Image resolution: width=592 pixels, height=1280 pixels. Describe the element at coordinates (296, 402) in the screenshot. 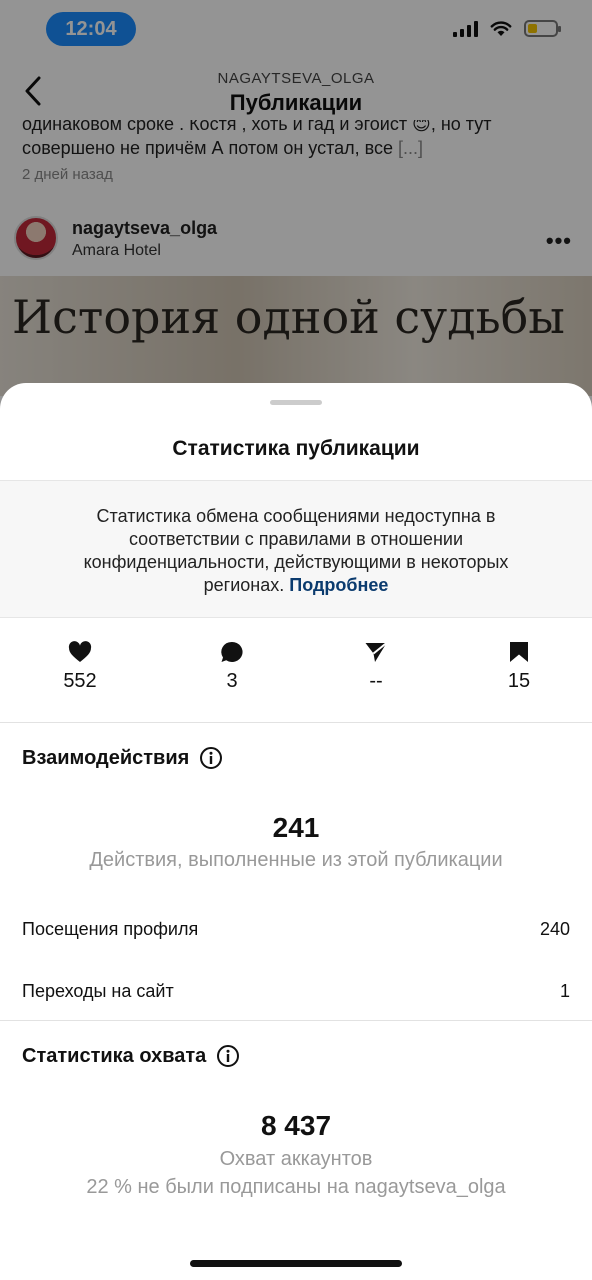

I see `sheet-grabber` at that location.